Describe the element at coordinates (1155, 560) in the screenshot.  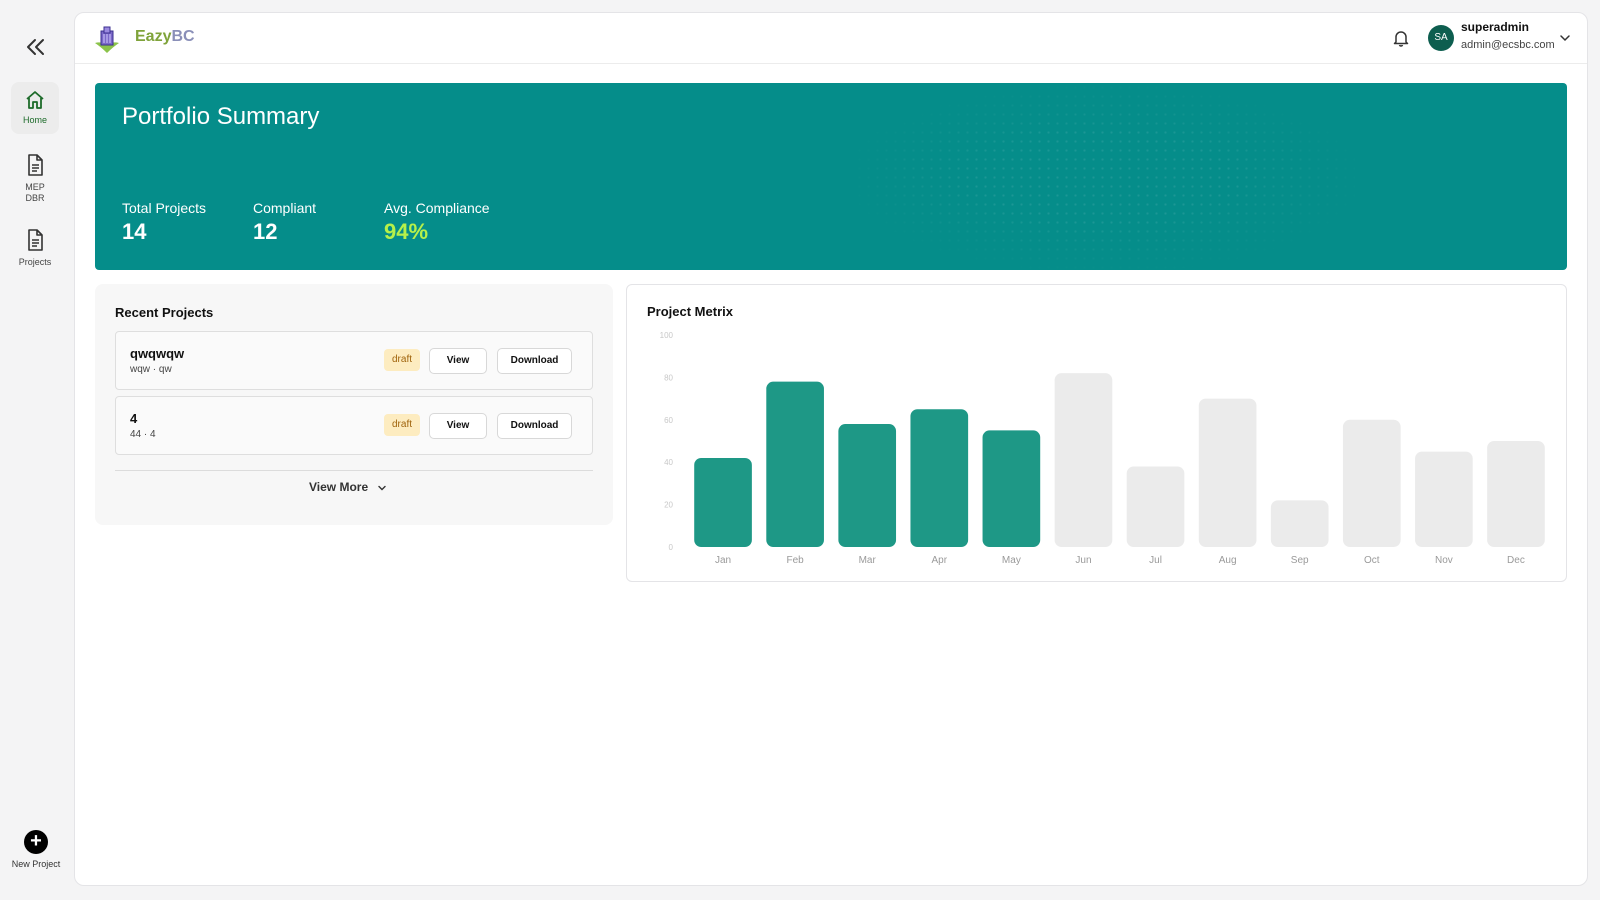
I see `x-tick-label: Jul` at that location.